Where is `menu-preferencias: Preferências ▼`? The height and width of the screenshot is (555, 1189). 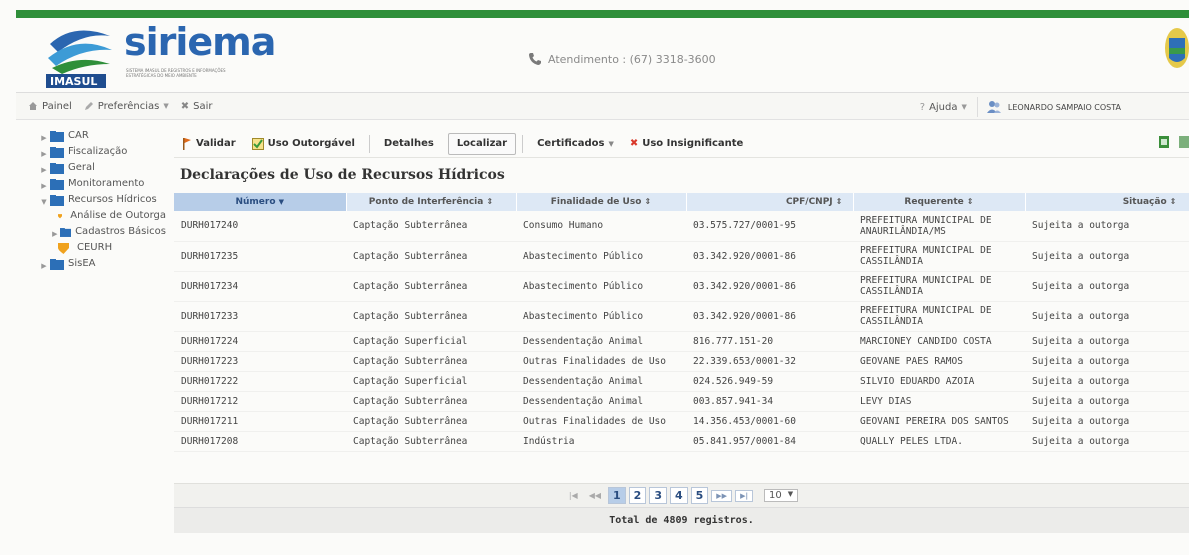 menu-preferencias: Preferências ▼ is located at coordinates (126, 106).